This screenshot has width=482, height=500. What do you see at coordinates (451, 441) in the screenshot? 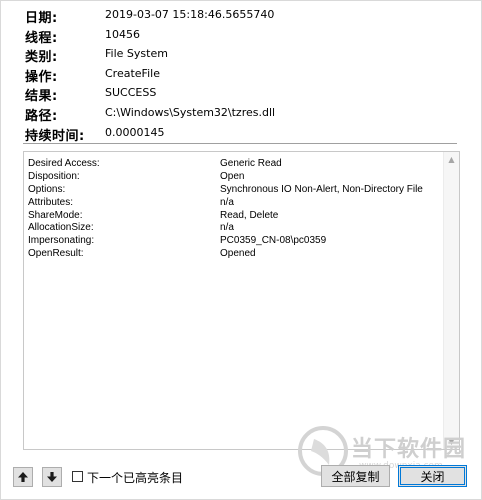
I see `scroll-down-arrow-icon: ▼` at bounding box center [451, 441].